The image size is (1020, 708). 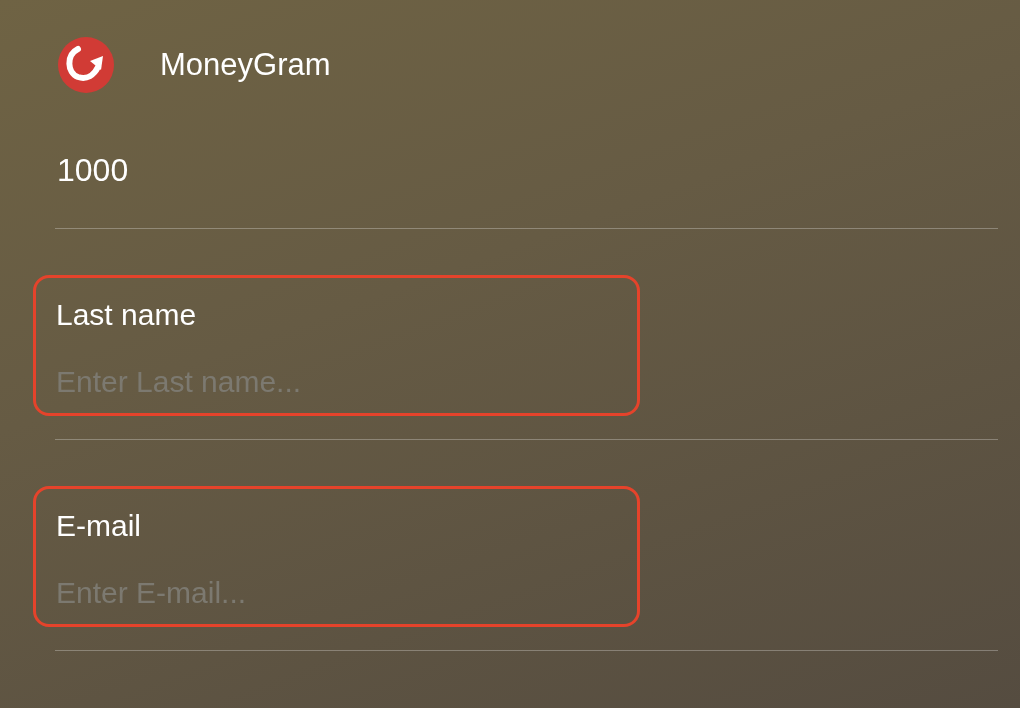 What do you see at coordinates (245, 65) in the screenshot?
I see `app-name: MoneyGram` at bounding box center [245, 65].